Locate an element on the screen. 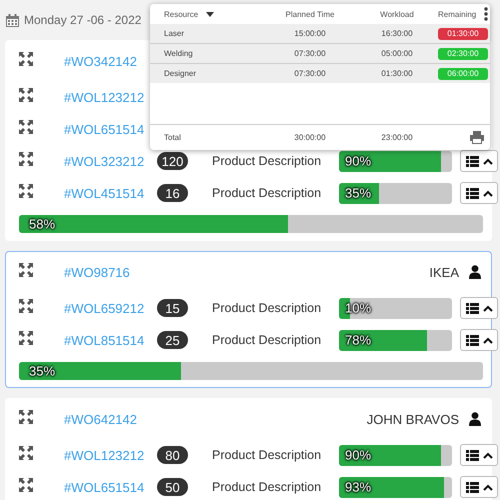 This screenshot has width=500, height=500. kebab-menu-icon is located at coordinates (486, 14).